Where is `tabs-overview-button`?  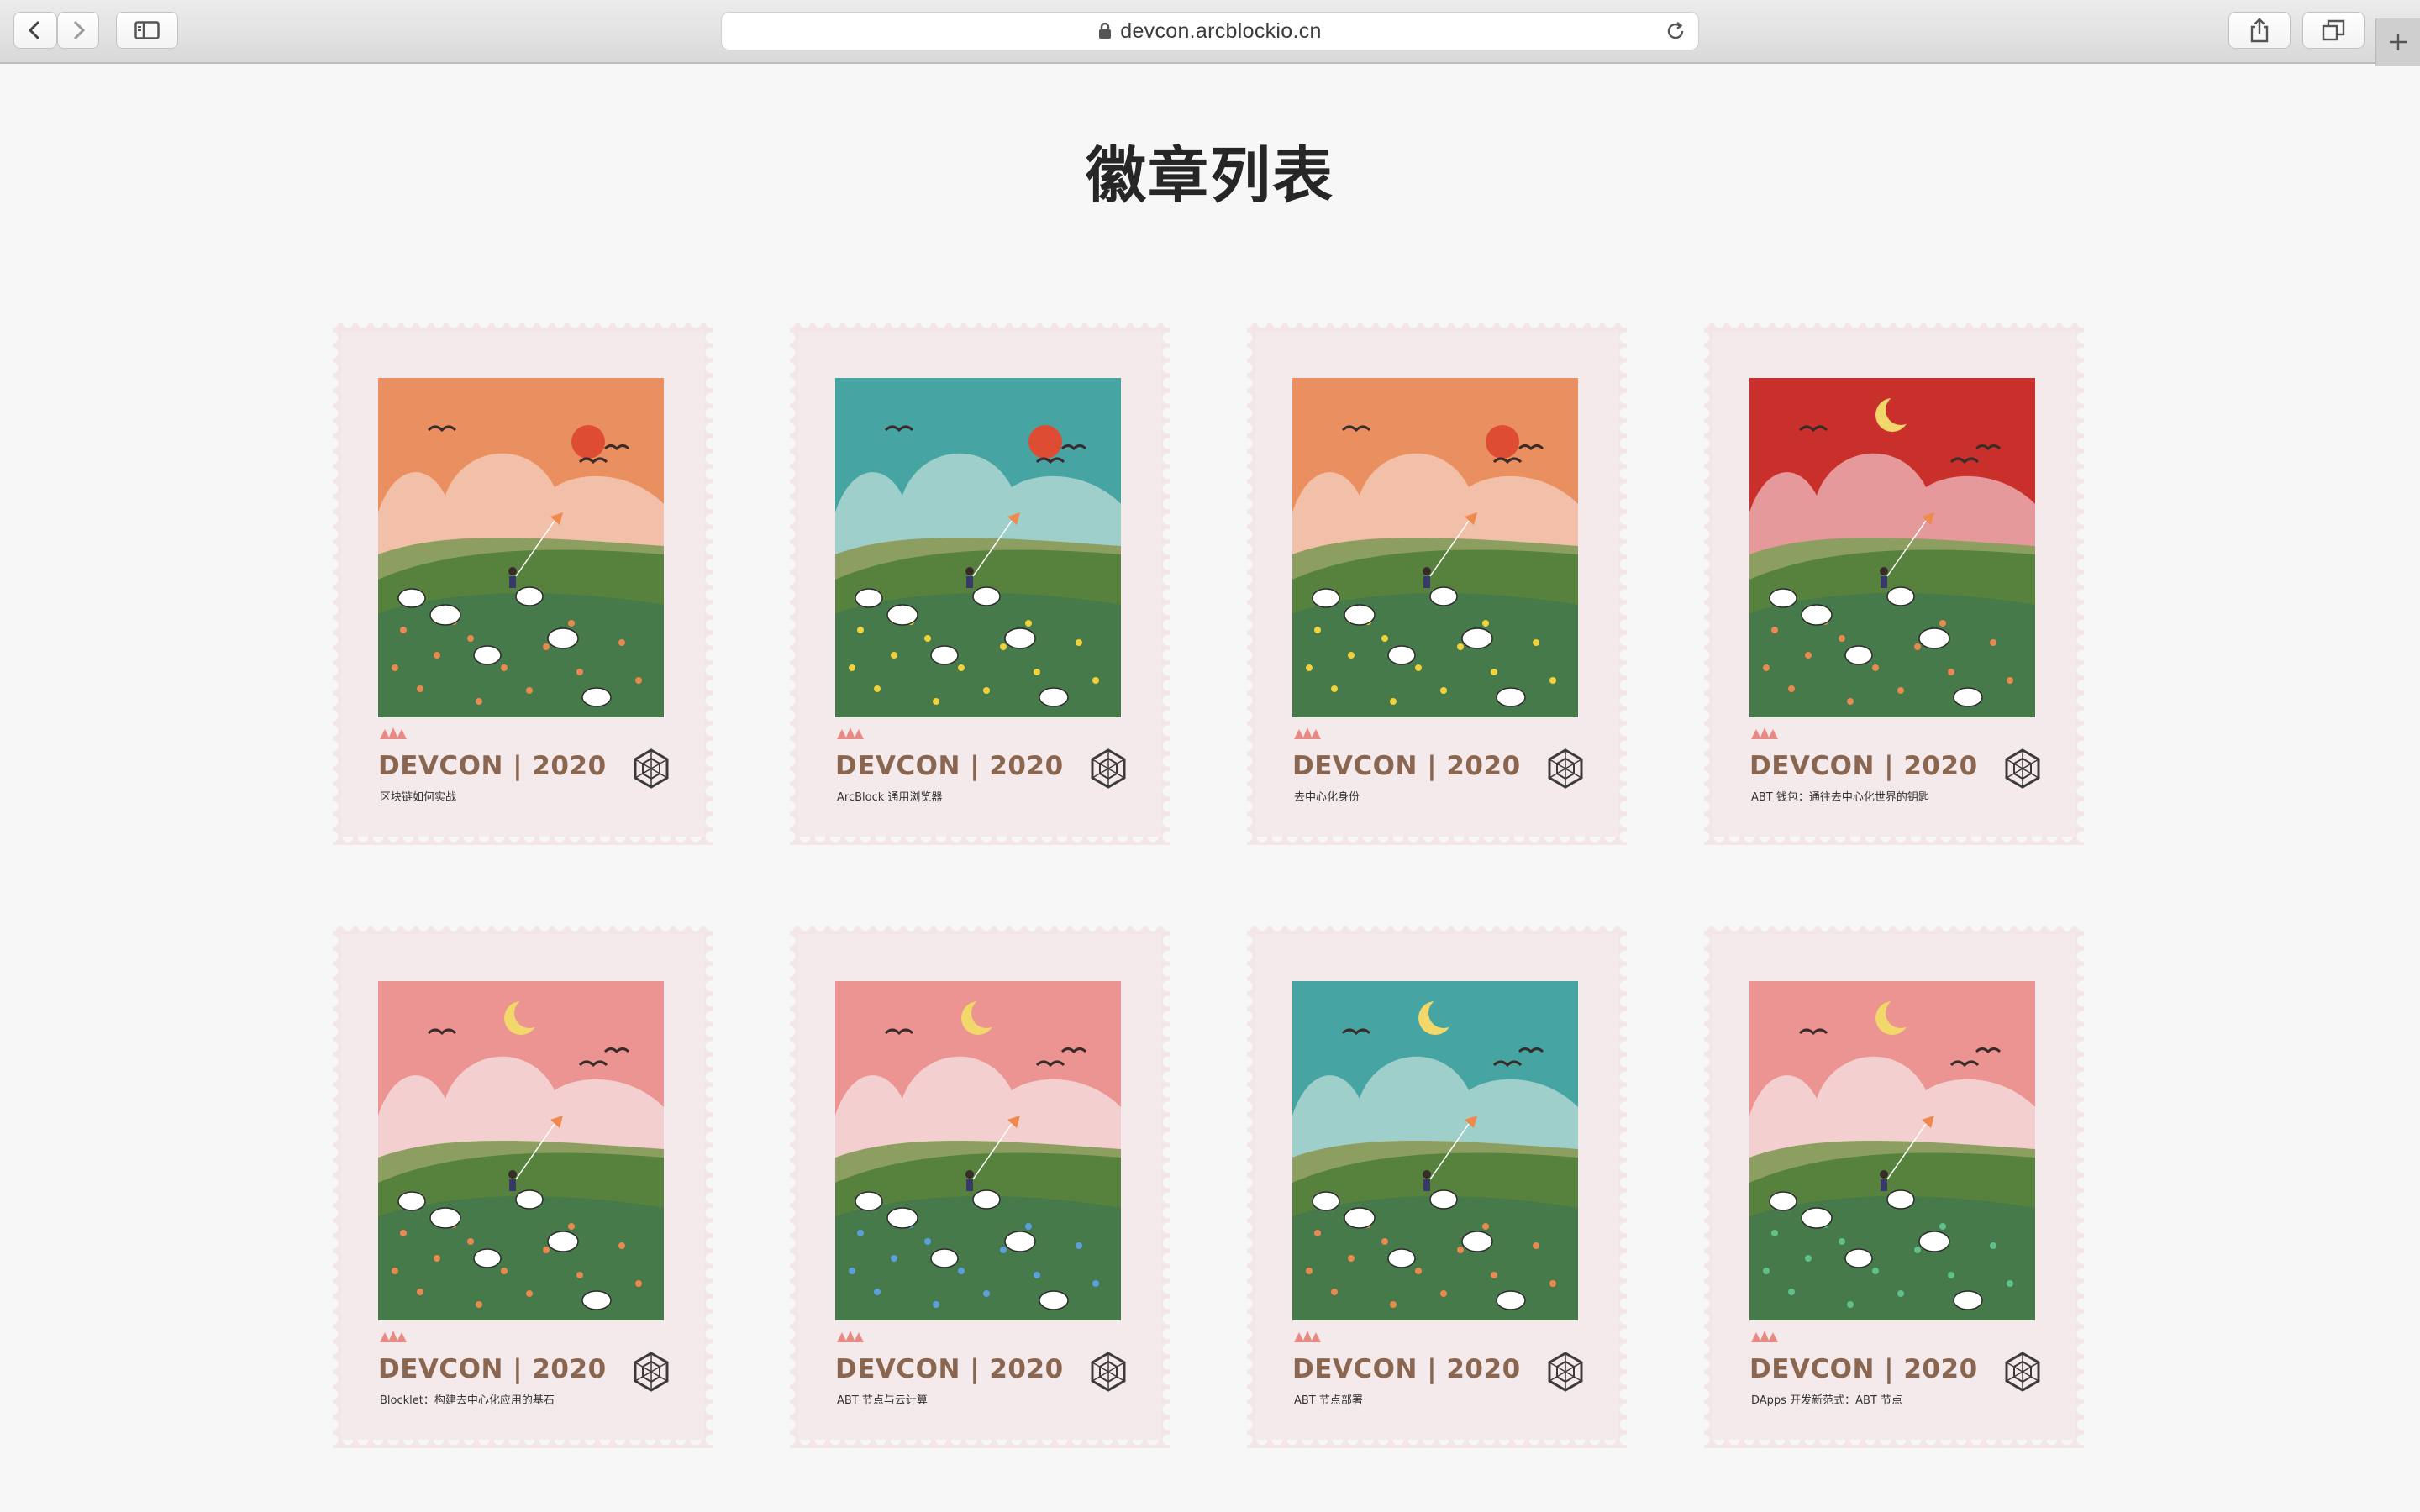 tabs-overview-button is located at coordinates (2333, 30).